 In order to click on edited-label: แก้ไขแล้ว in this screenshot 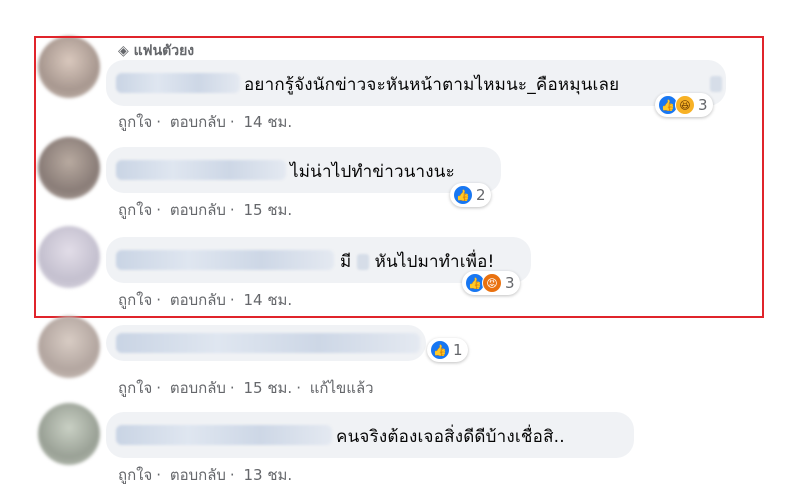, I will do `click(342, 388)`.